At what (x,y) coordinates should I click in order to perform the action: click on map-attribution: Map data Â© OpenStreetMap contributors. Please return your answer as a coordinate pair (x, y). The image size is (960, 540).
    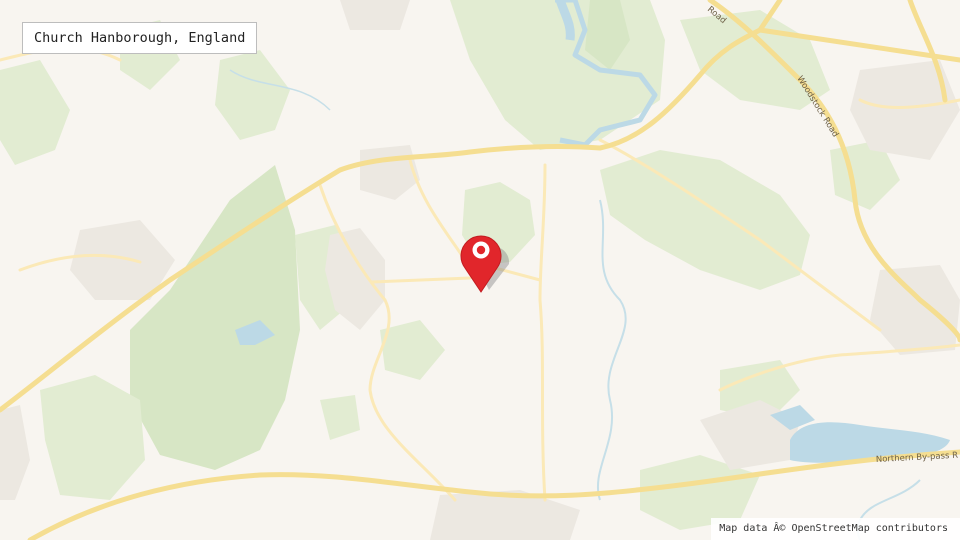
    Looking at the image, I should click on (835, 529).